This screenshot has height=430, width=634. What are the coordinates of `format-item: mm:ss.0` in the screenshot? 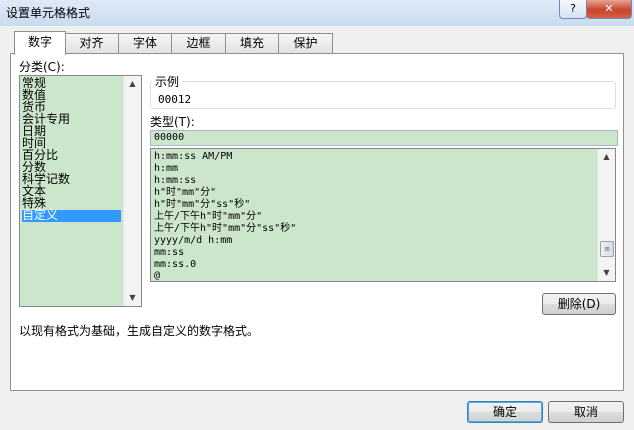 It's located at (175, 265).